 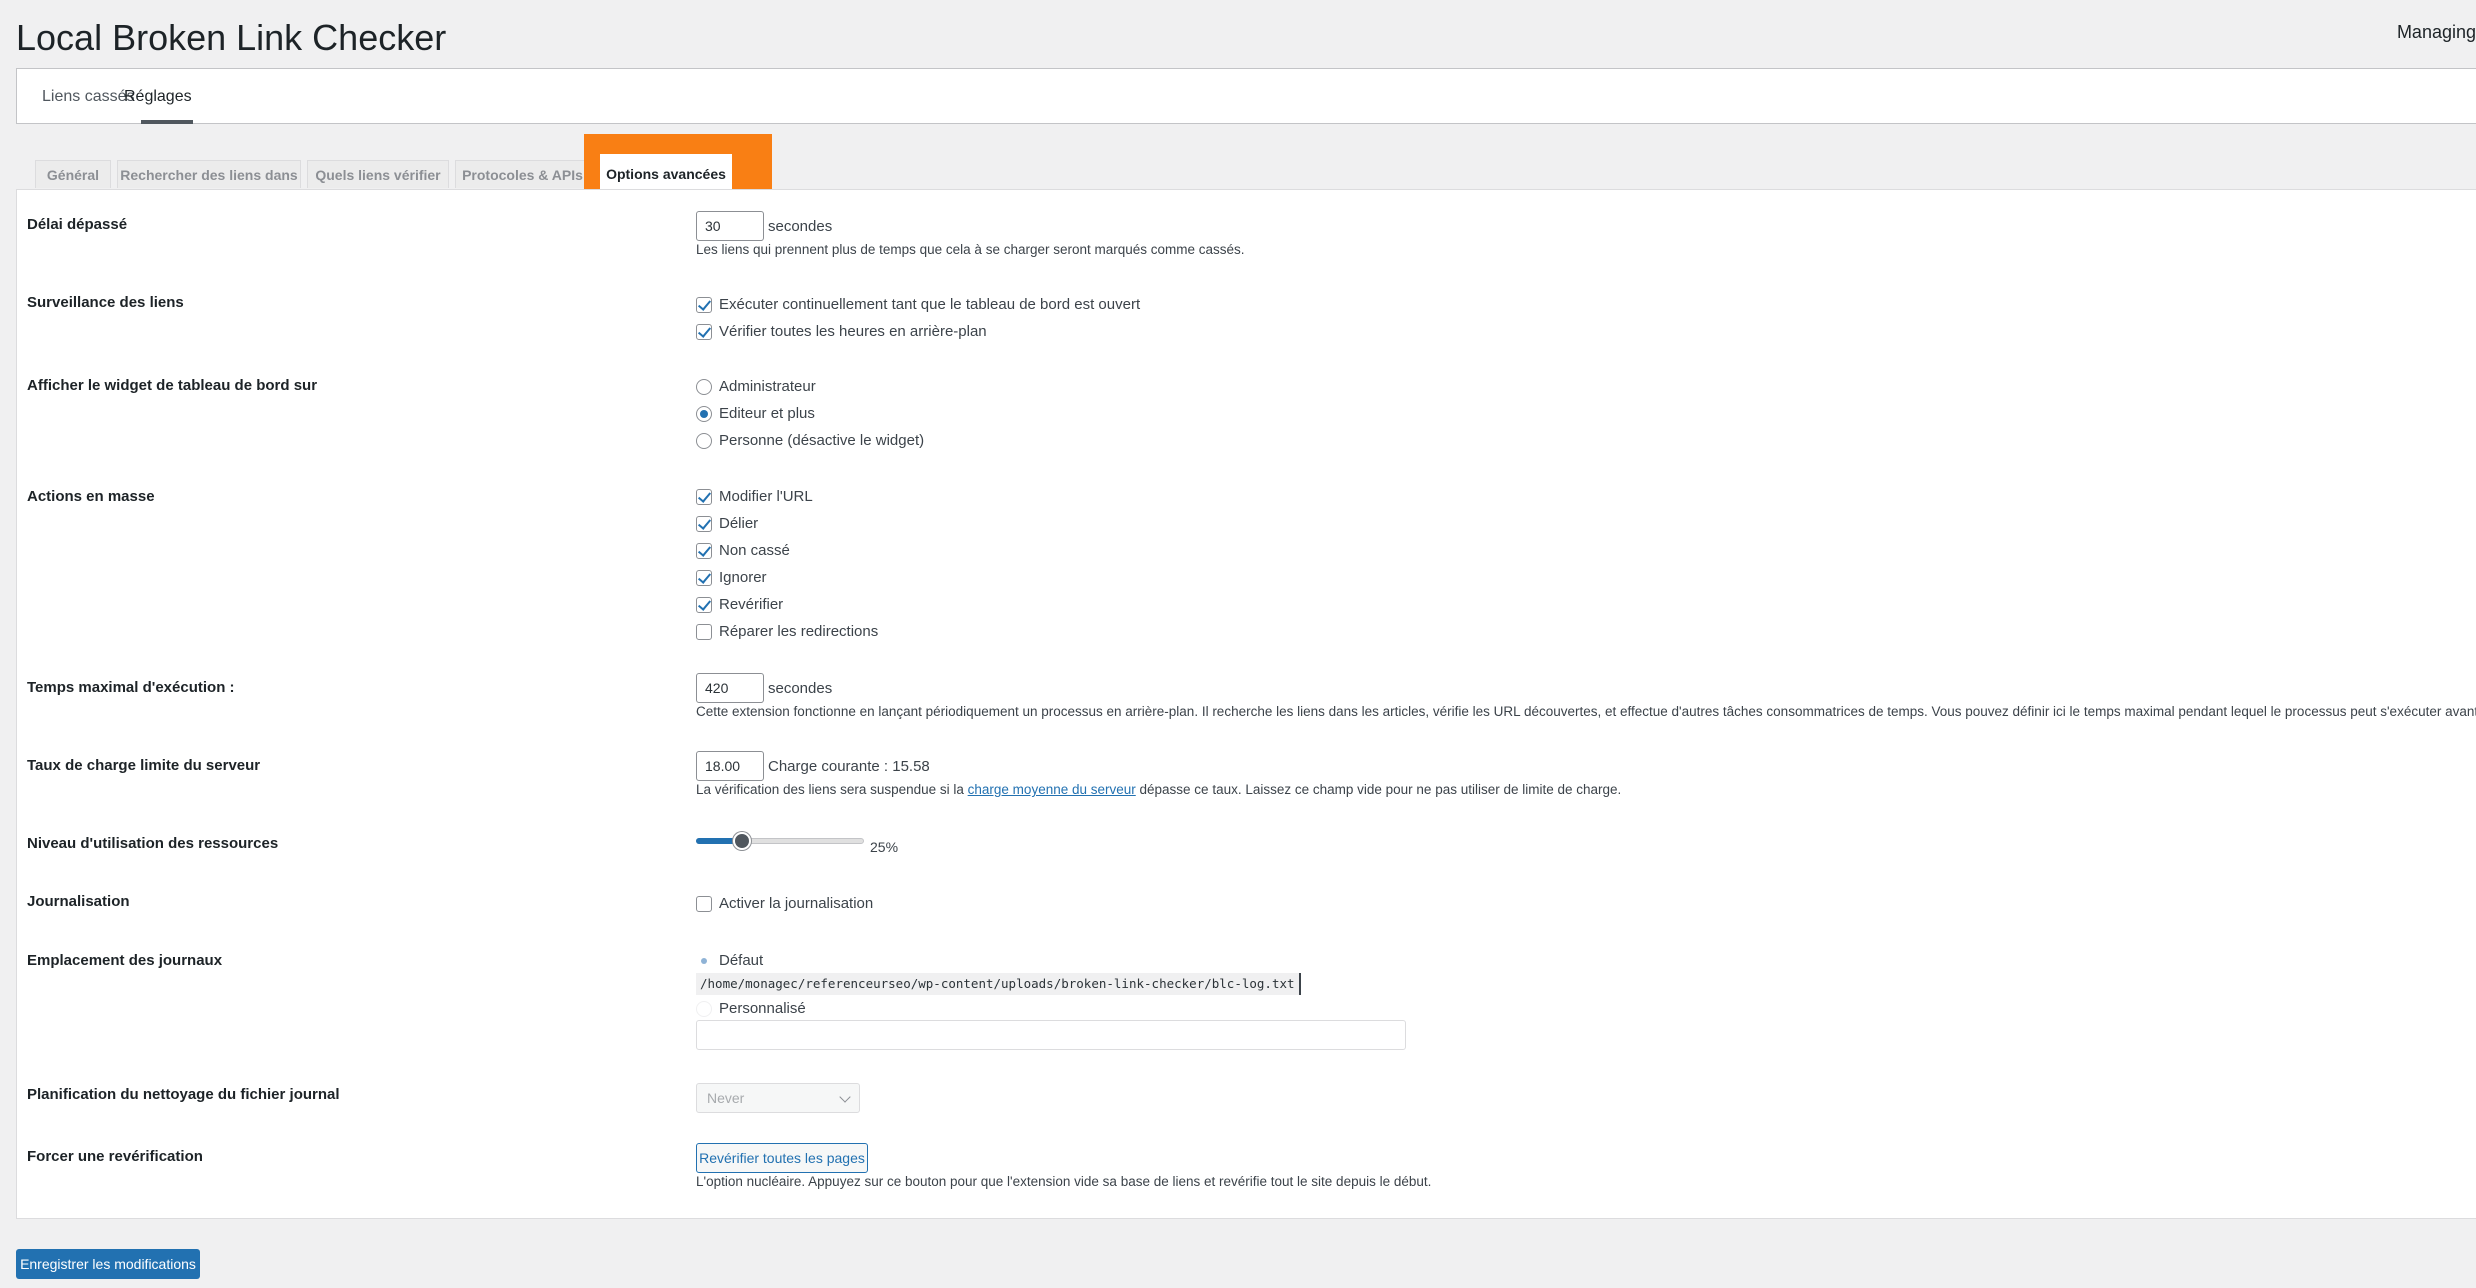 What do you see at coordinates (108, 1264) in the screenshot?
I see `save-changes-button: Enregistrer les modifications` at bounding box center [108, 1264].